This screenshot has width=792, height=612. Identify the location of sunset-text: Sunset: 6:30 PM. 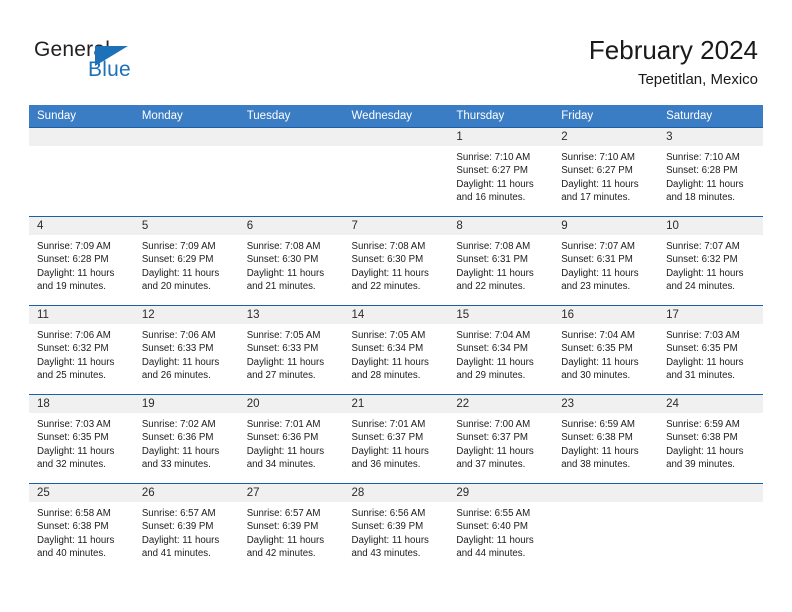
(387, 260).